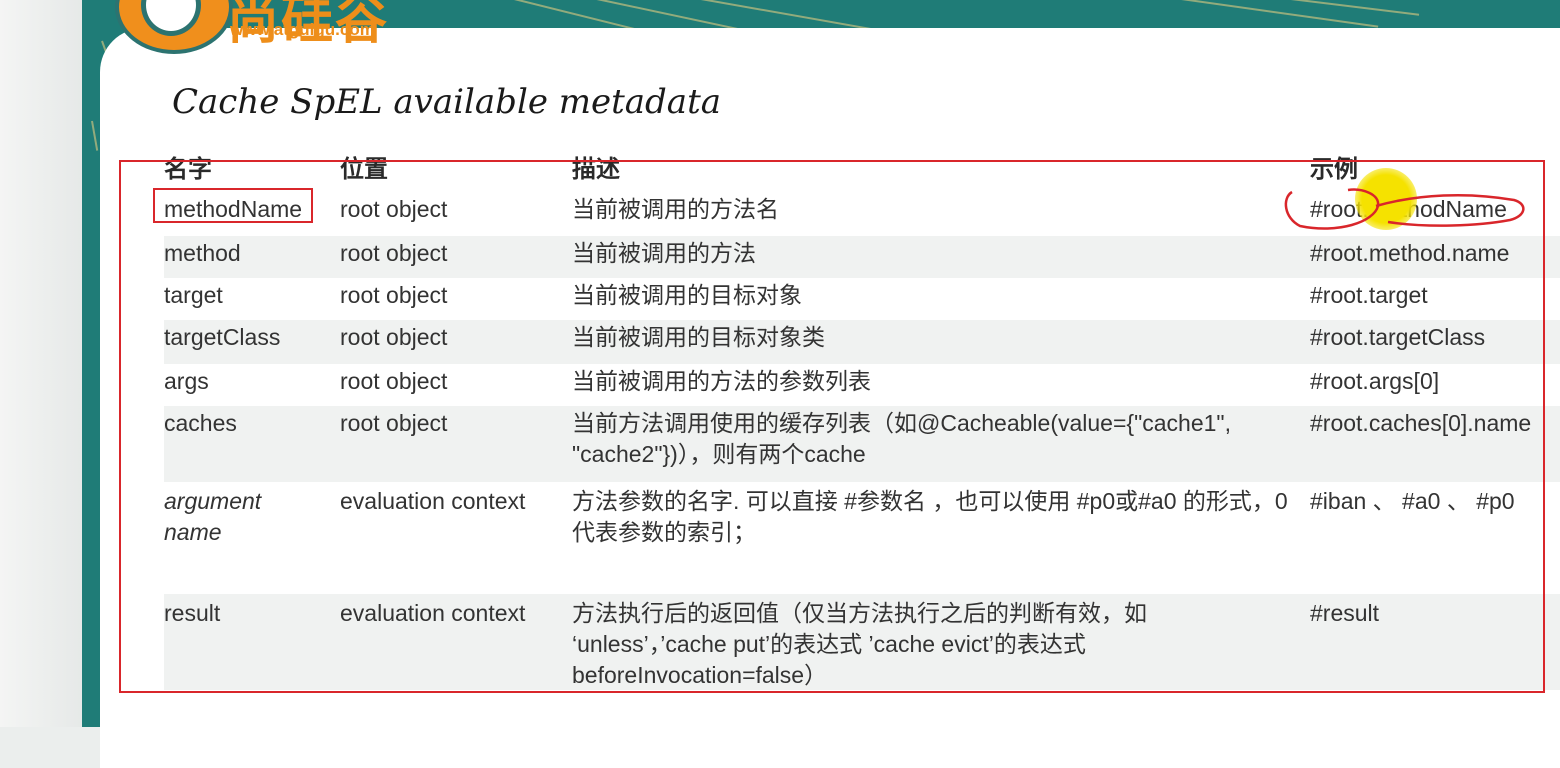  Describe the element at coordinates (1404, 209) in the screenshot. I see `annotation-ink-scribble` at that location.